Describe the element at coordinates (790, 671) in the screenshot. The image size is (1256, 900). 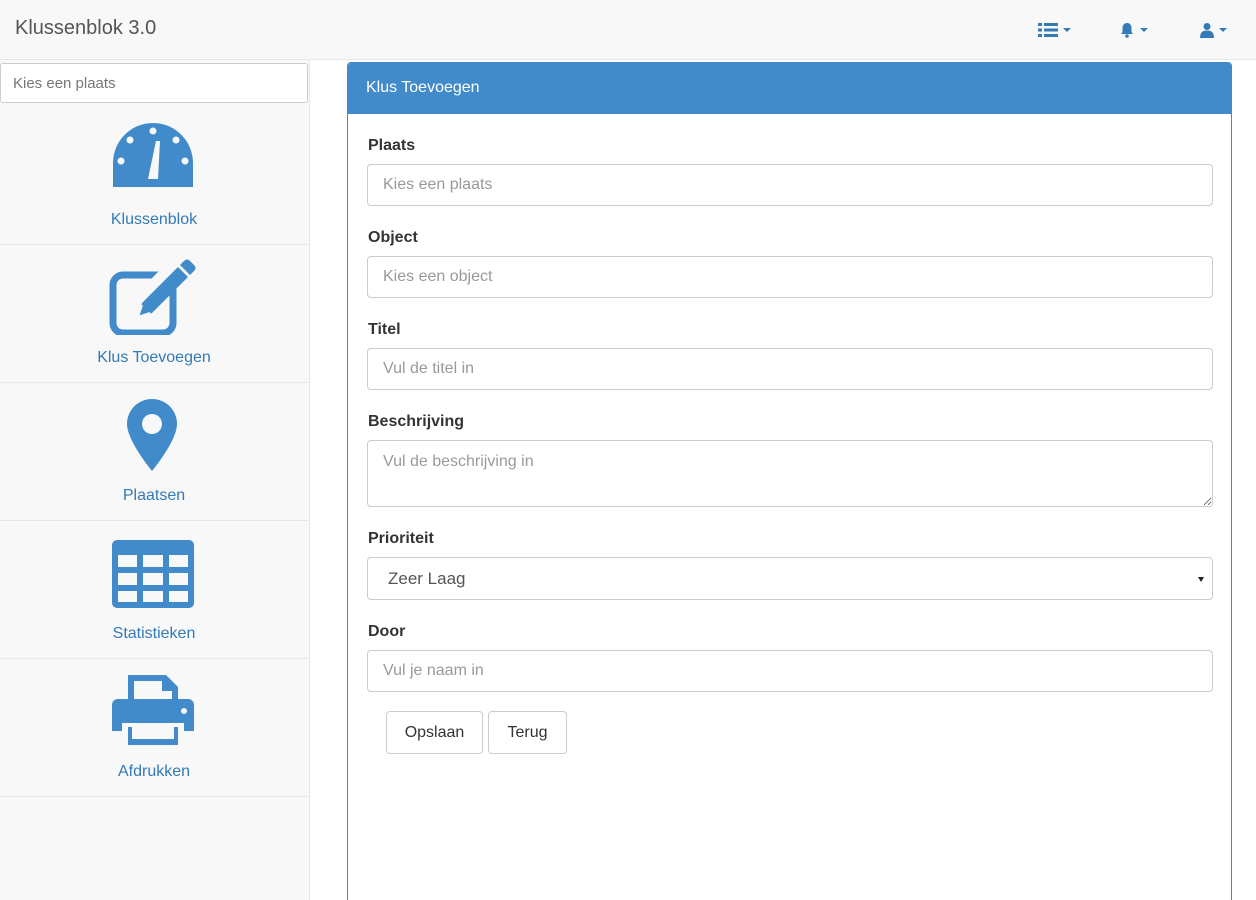
I see `door-input` at that location.